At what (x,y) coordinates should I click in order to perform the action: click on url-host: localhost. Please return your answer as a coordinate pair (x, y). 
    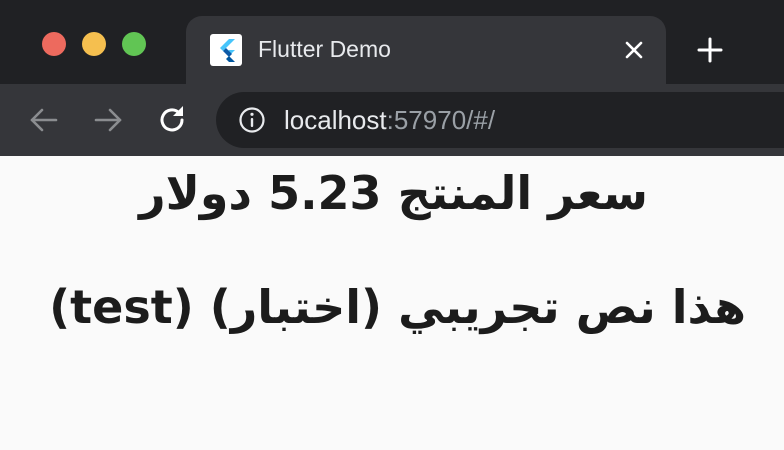
    Looking at the image, I should click on (335, 120).